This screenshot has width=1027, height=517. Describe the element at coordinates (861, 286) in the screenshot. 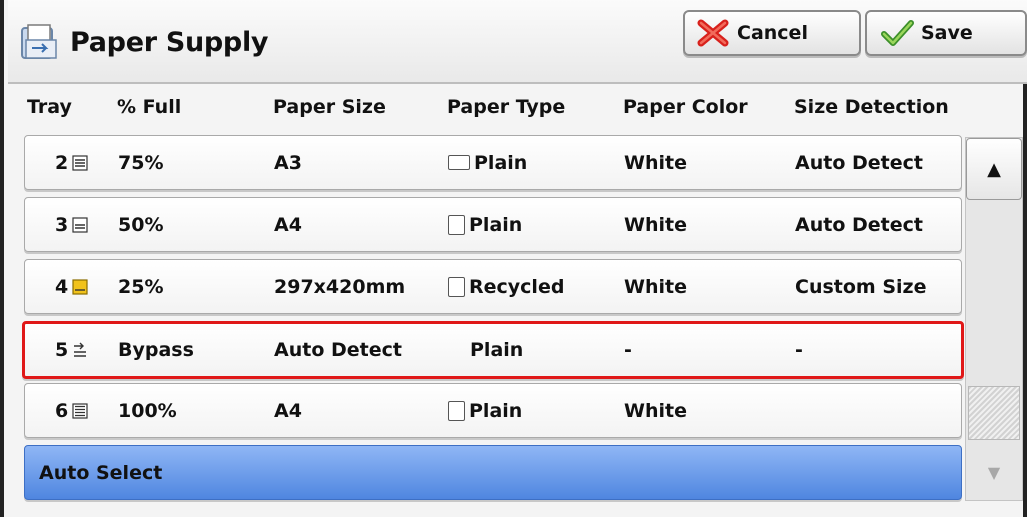

I see `size-detection: Custom Size` at that location.